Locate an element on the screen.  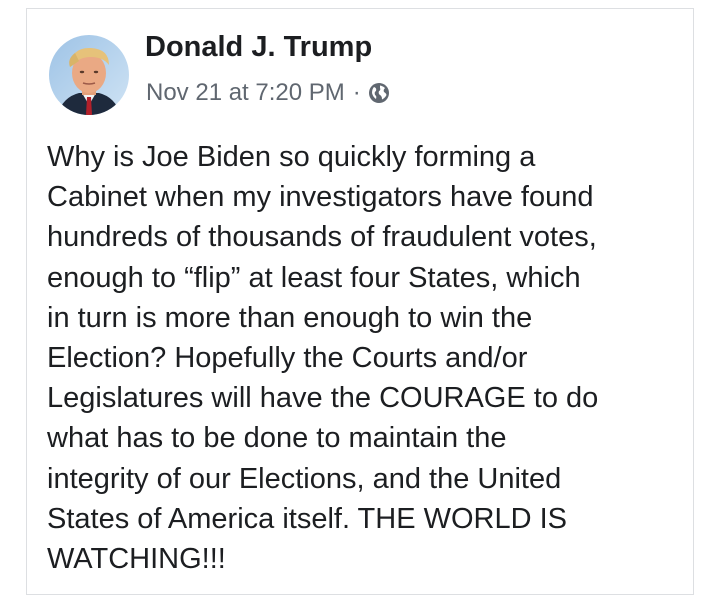
post-timestamp: Nov 21 at 7:20 PM is located at coordinates (245, 93).